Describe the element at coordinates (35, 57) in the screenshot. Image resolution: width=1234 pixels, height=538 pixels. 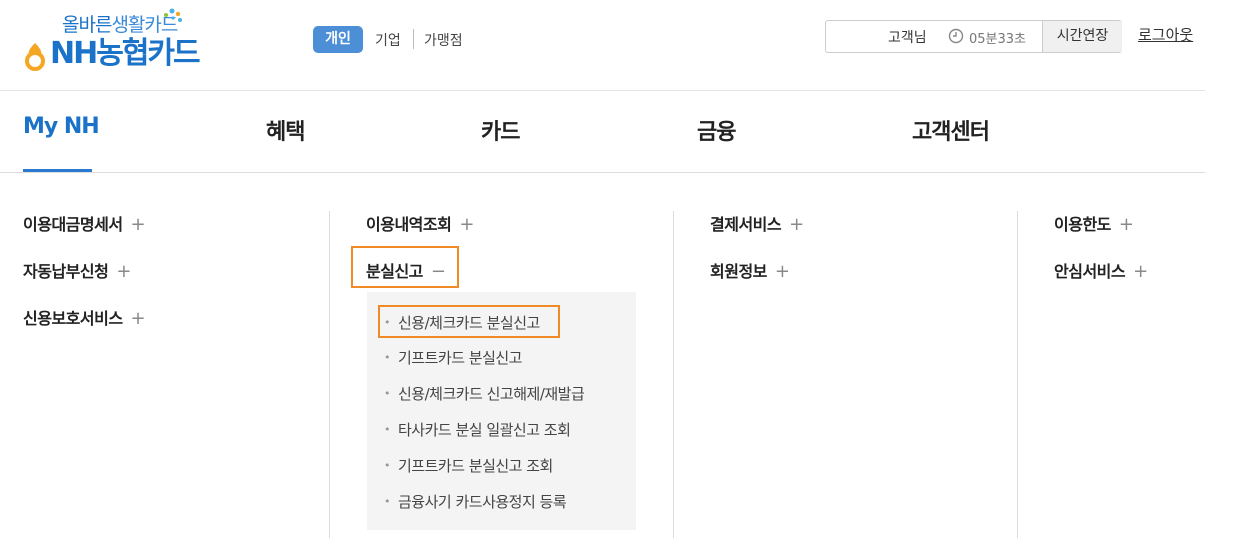
I see `nh-logo-icon` at that location.